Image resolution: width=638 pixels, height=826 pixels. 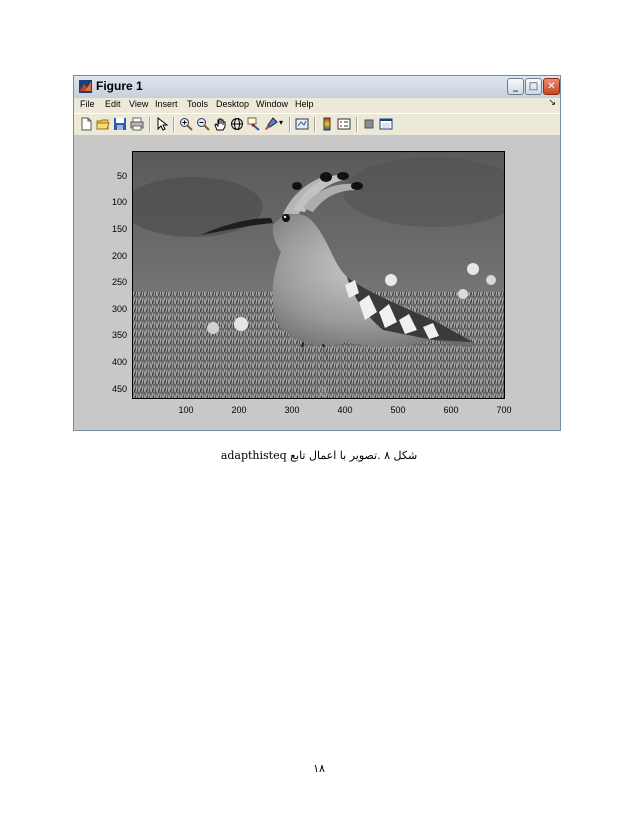 I want to click on close-button: ✕, so click(x=551, y=86).